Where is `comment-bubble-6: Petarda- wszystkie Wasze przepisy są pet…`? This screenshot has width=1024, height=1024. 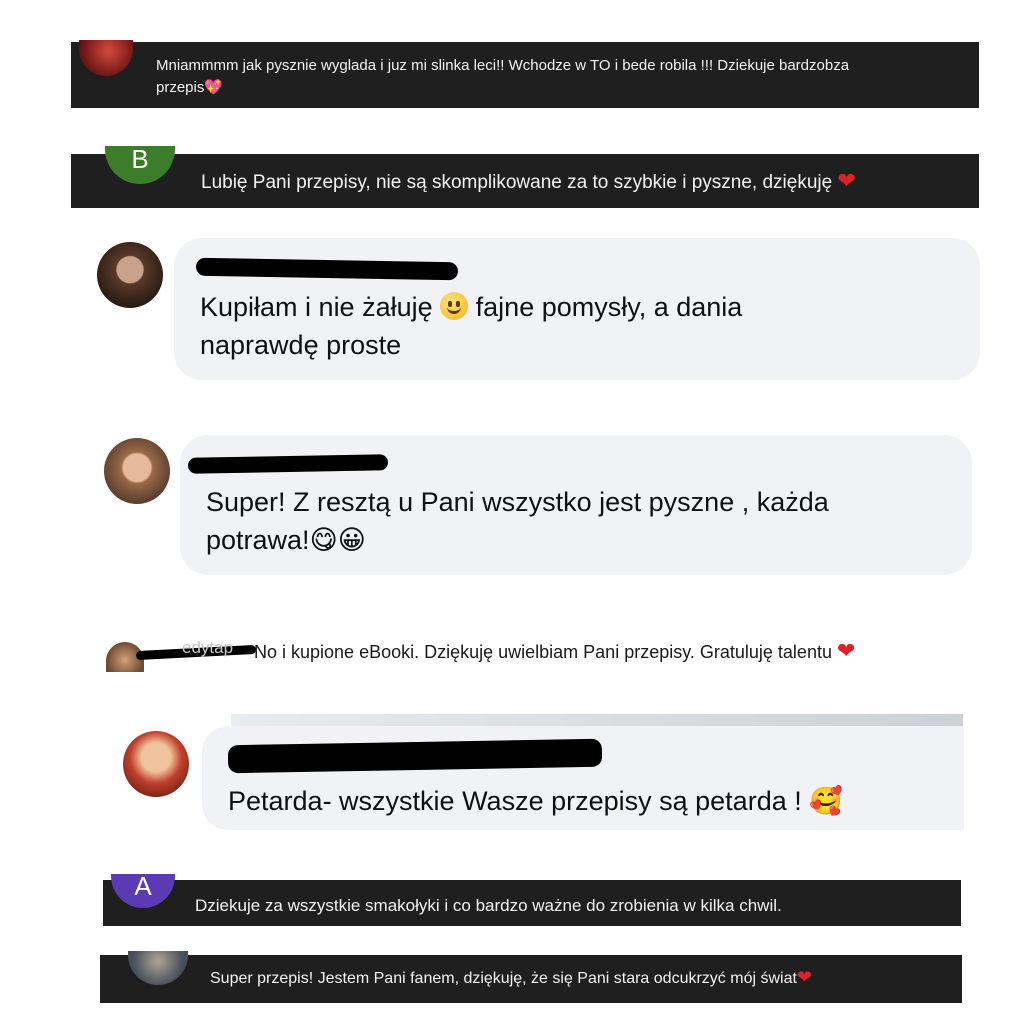
comment-bubble-6: Petarda- wszystkie Wasze przepisy są pet… is located at coordinates (583, 778).